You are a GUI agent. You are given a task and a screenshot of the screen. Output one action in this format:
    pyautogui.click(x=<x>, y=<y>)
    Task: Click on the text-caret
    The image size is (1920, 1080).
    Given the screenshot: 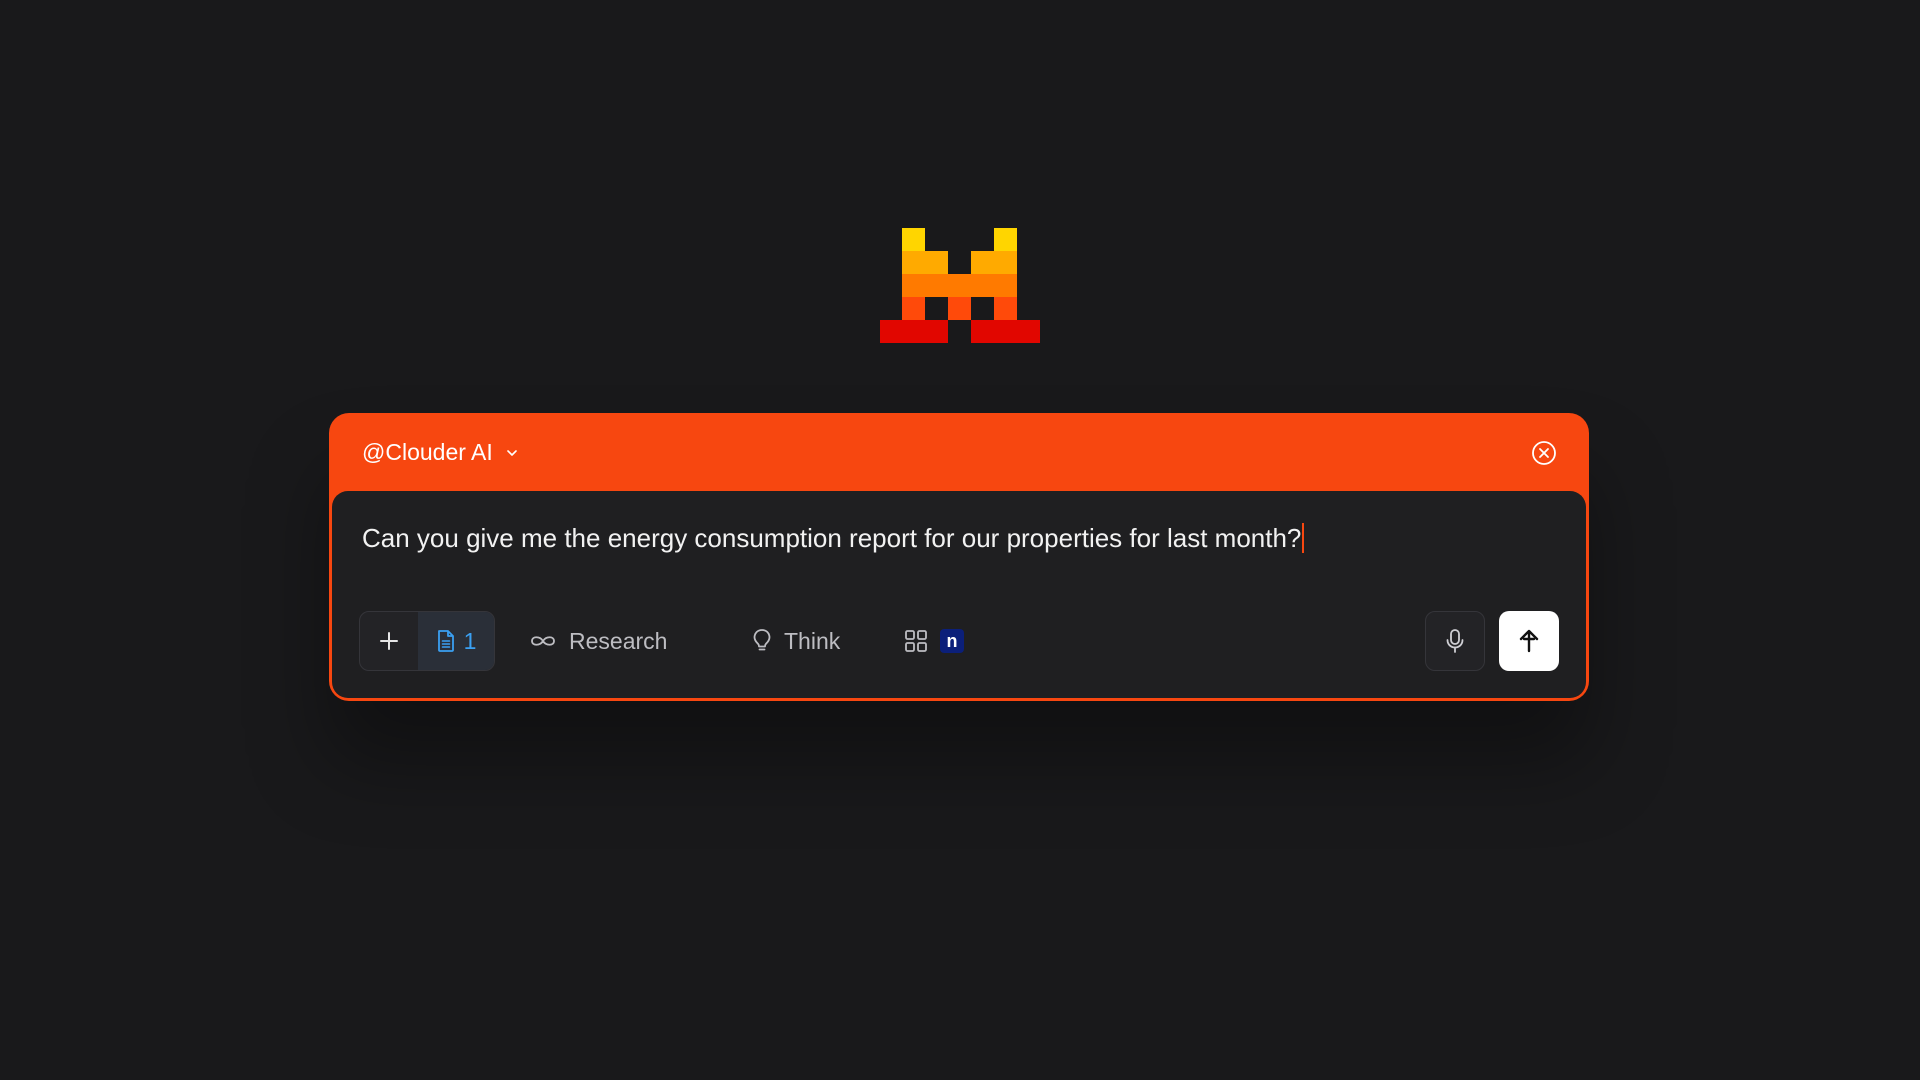 What is the action you would take?
    pyautogui.click(x=1303, y=538)
    